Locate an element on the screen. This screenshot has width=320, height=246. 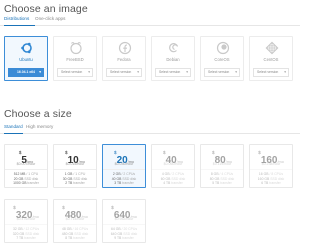
tab-distributions: Distributions is located at coordinates (19, 20).